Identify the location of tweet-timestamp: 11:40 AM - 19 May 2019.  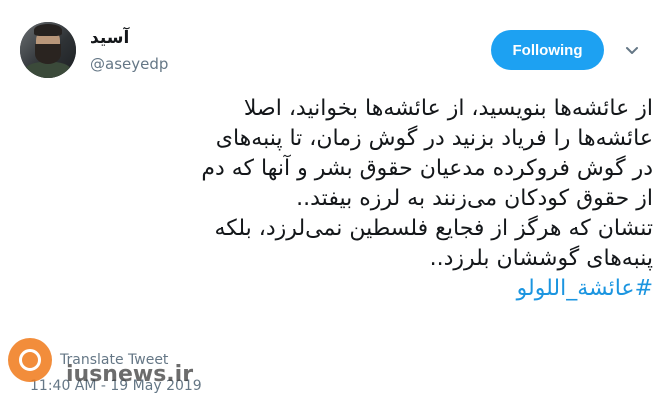
(116, 386).